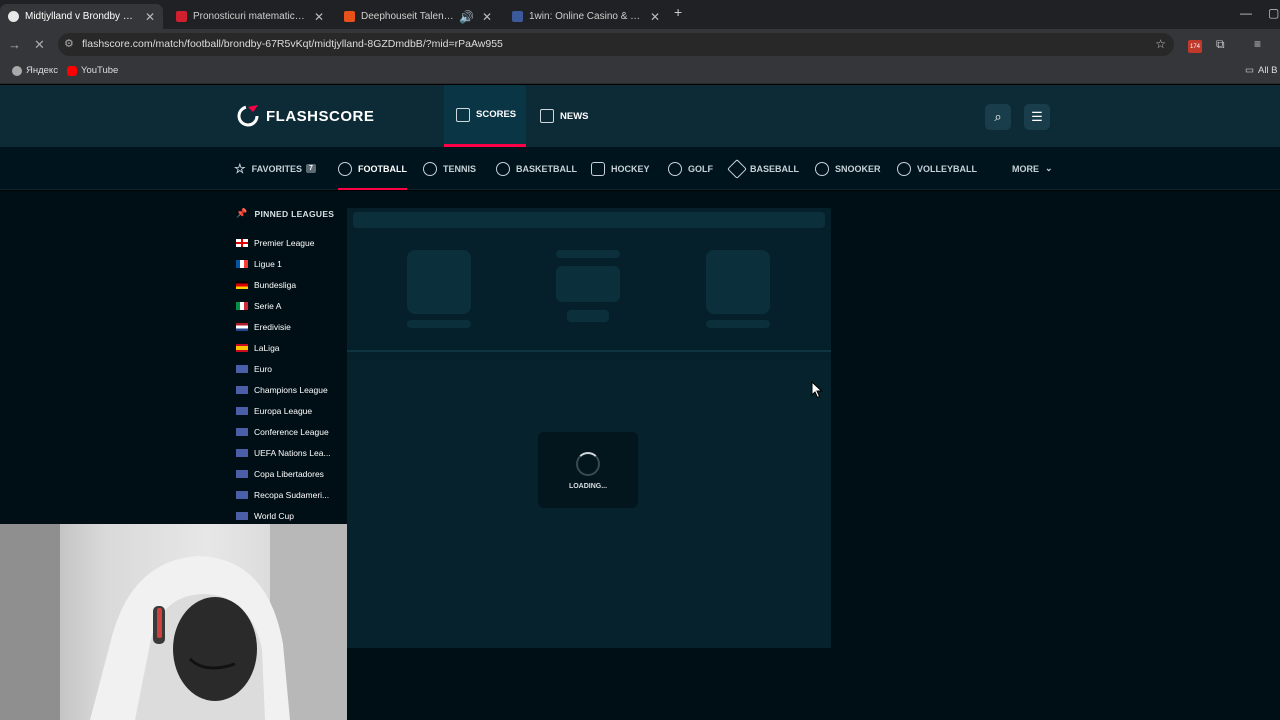  What do you see at coordinates (1246, 13) in the screenshot?
I see `minimize-icon: —` at bounding box center [1246, 13].